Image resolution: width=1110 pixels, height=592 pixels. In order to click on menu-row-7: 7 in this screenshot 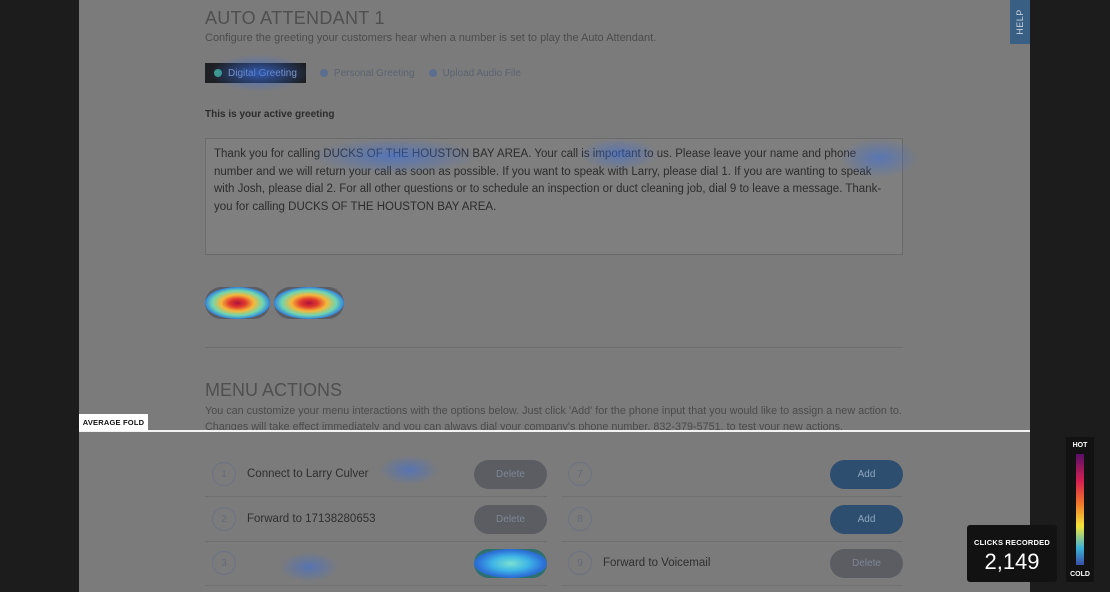, I will do `click(585, 474)`.